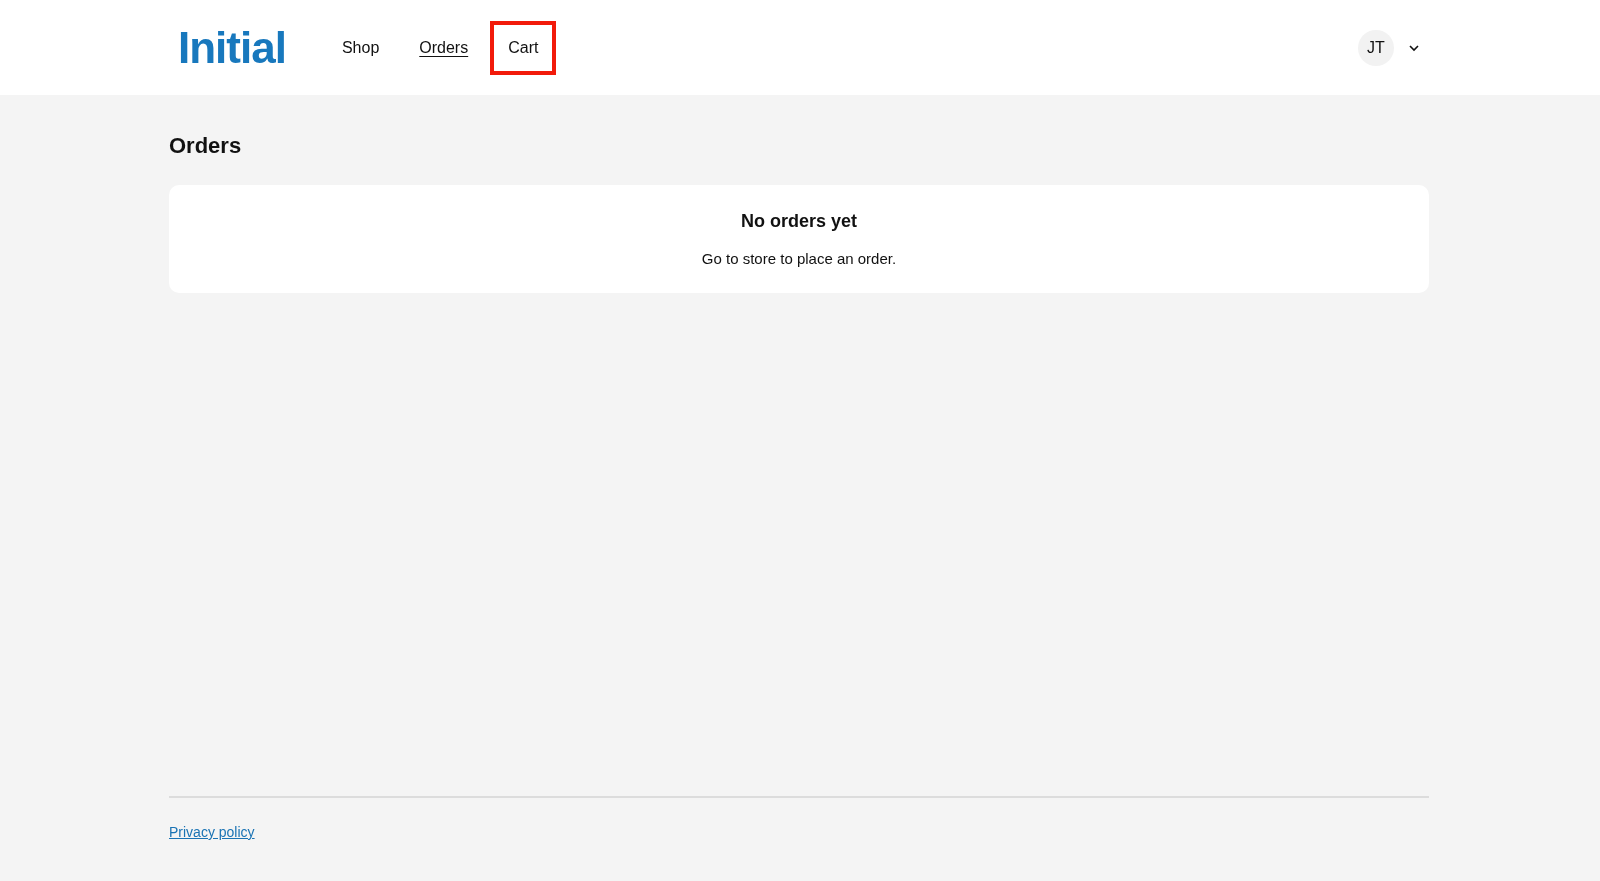  Describe the element at coordinates (206, 146) in the screenshot. I see `page-title: Orders` at that location.